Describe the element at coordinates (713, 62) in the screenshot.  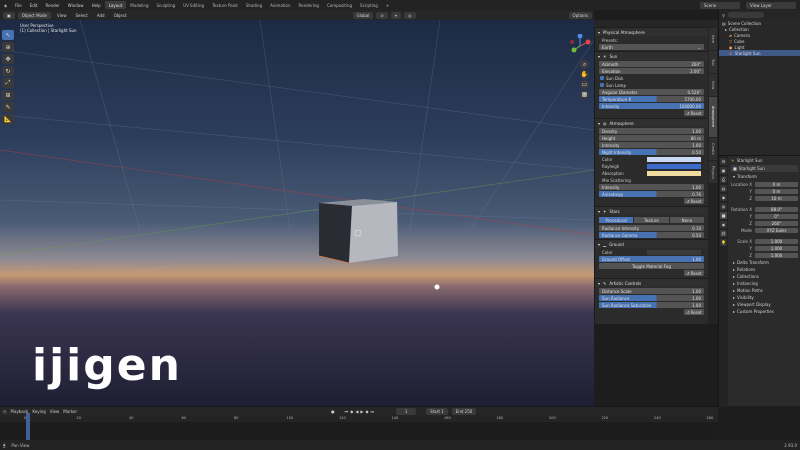
I see `sidebar-tab-tool: Tool` at that location.